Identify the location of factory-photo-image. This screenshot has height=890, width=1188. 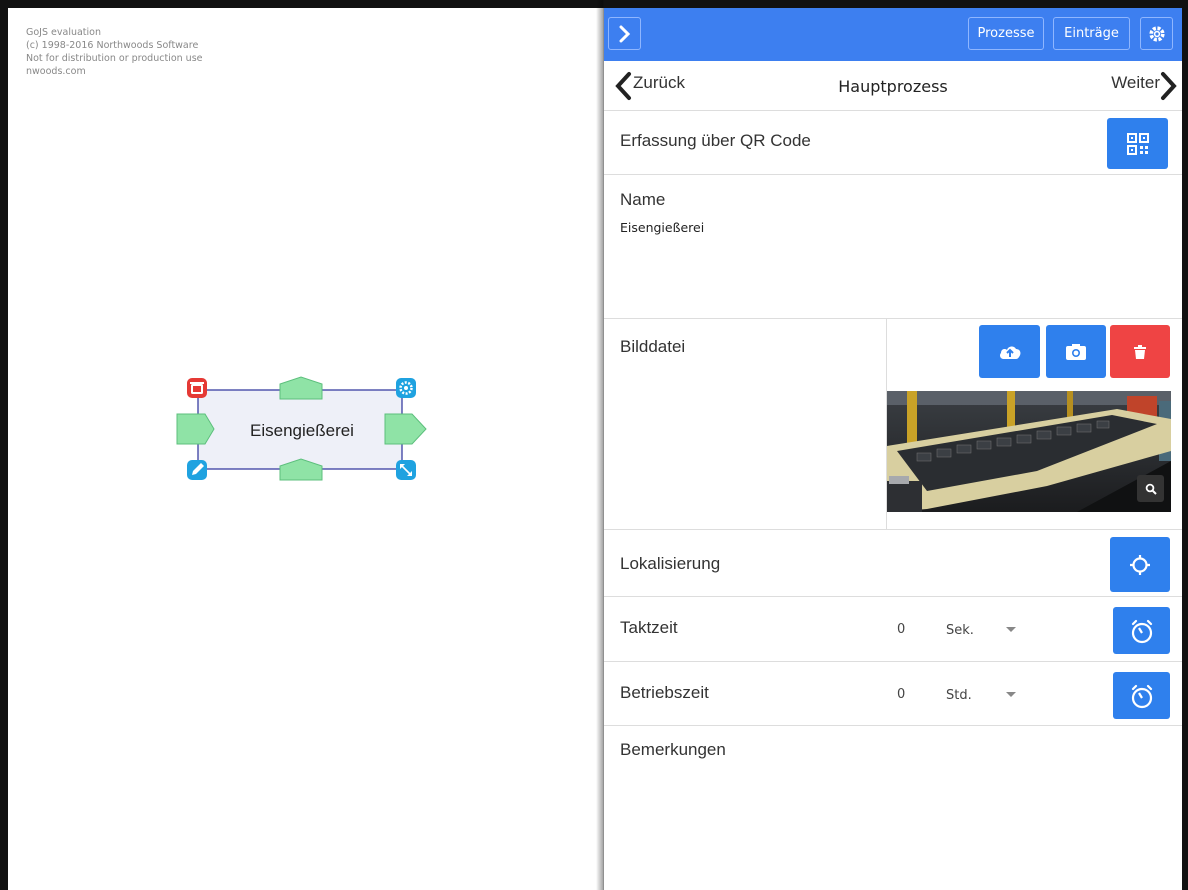
(1029, 451).